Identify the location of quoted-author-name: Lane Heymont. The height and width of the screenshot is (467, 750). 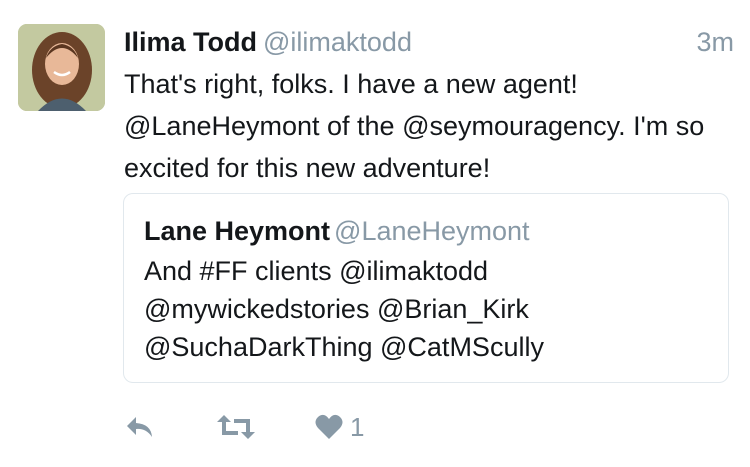
(237, 231).